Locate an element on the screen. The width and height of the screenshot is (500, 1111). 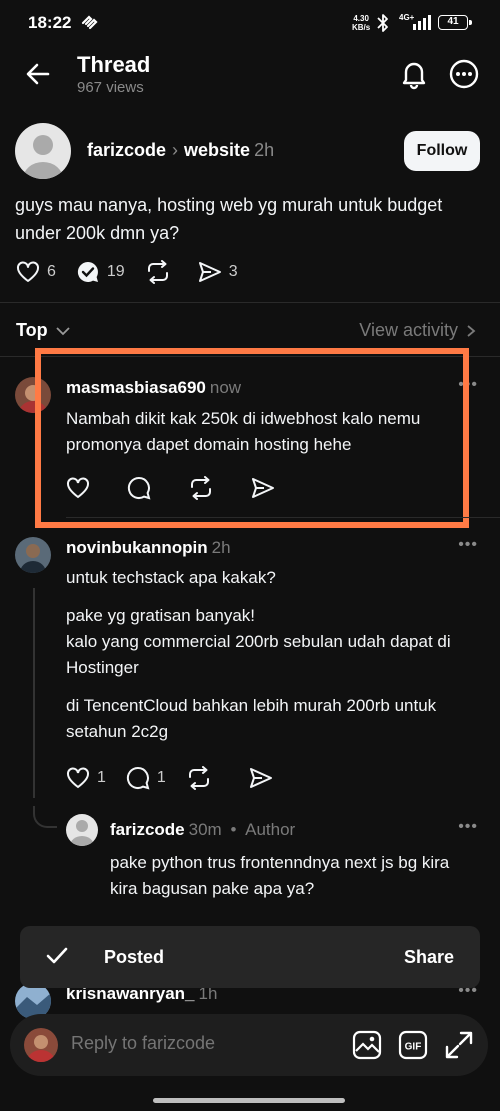
toast-status: Posted is located at coordinates (134, 957).